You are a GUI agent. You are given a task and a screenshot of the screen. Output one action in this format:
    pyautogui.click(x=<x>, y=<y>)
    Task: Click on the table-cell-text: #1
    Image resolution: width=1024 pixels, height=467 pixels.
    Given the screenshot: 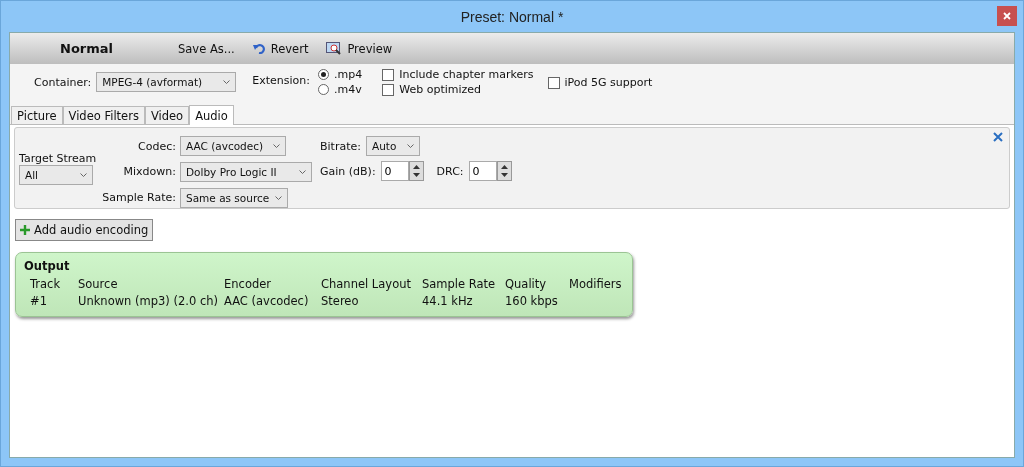 What is the action you would take?
    pyautogui.click(x=39, y=301)
    